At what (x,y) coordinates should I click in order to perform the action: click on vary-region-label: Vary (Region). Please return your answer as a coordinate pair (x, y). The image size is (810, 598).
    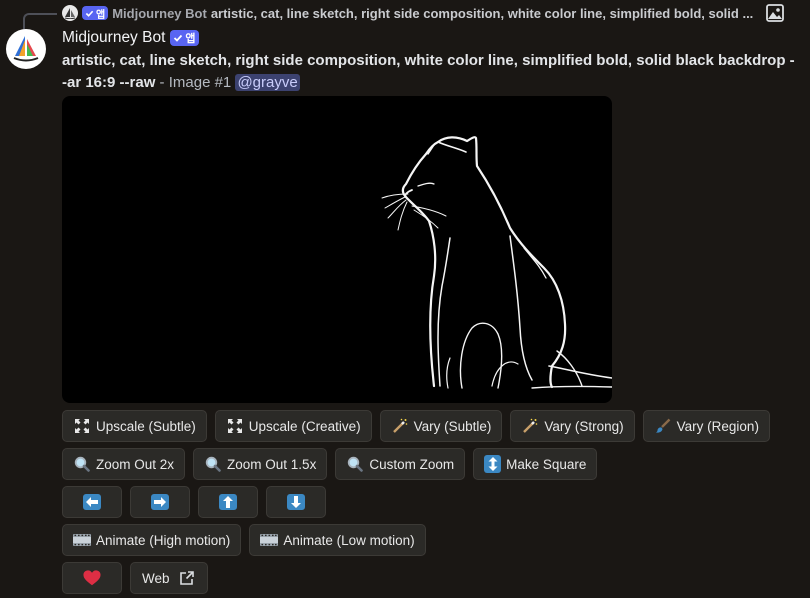
    Looking at the image, I should click on (717, 426).